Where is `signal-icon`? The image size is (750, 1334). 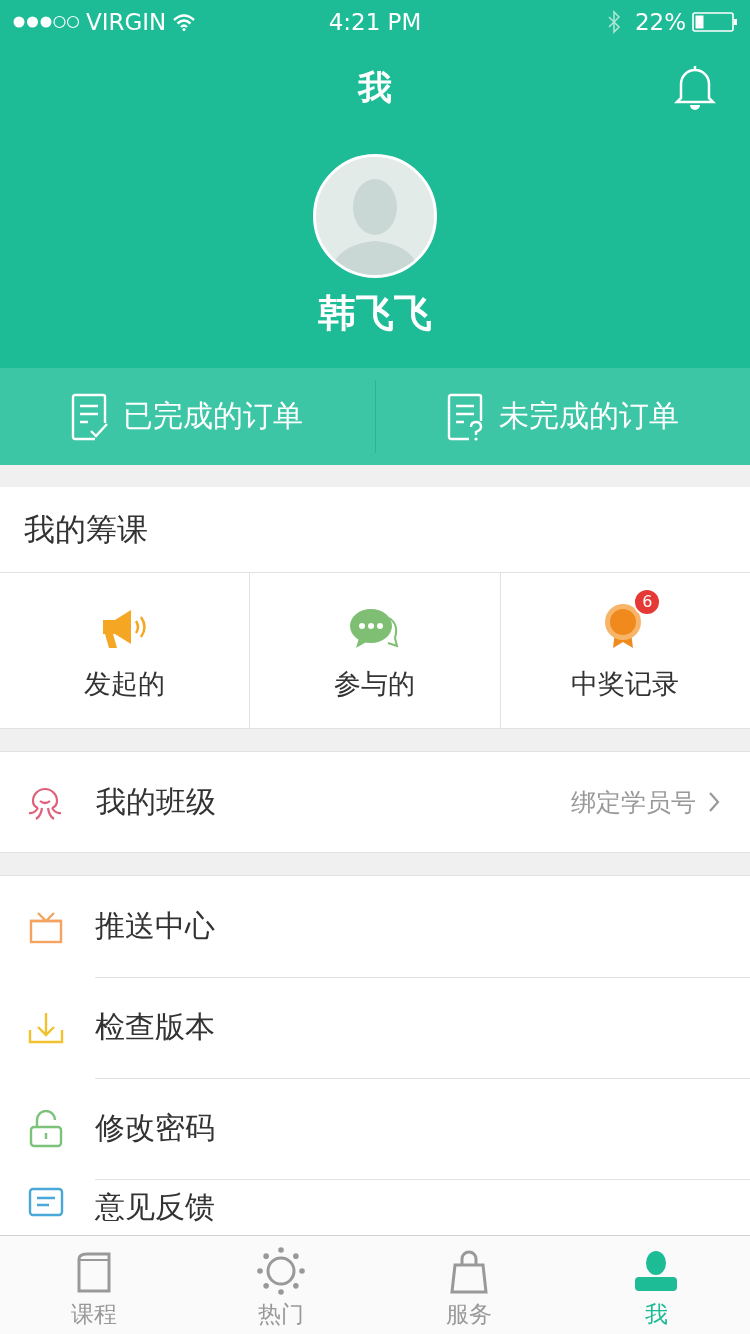
signal-icon is located at coordinates (46, 22).